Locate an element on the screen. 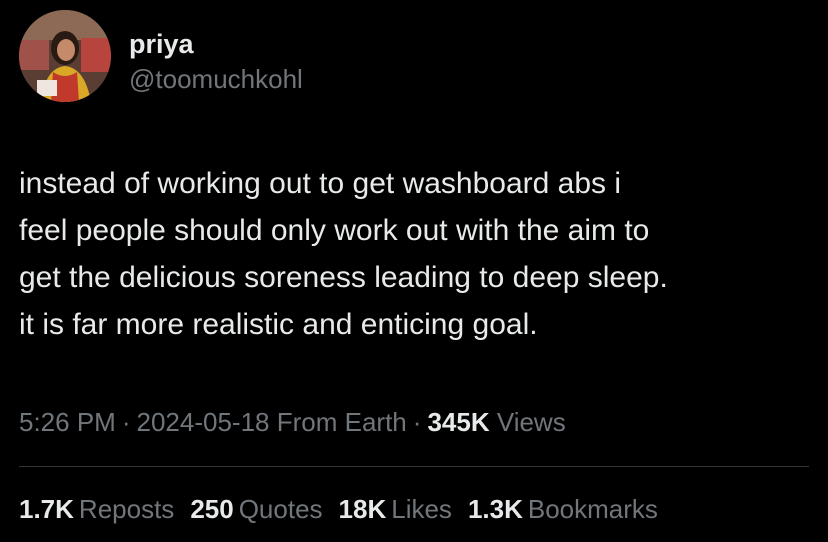 The width and height of the screenshot is (828, 542). author-handle: @toomuchkohl is located at coordinates (216, 79).